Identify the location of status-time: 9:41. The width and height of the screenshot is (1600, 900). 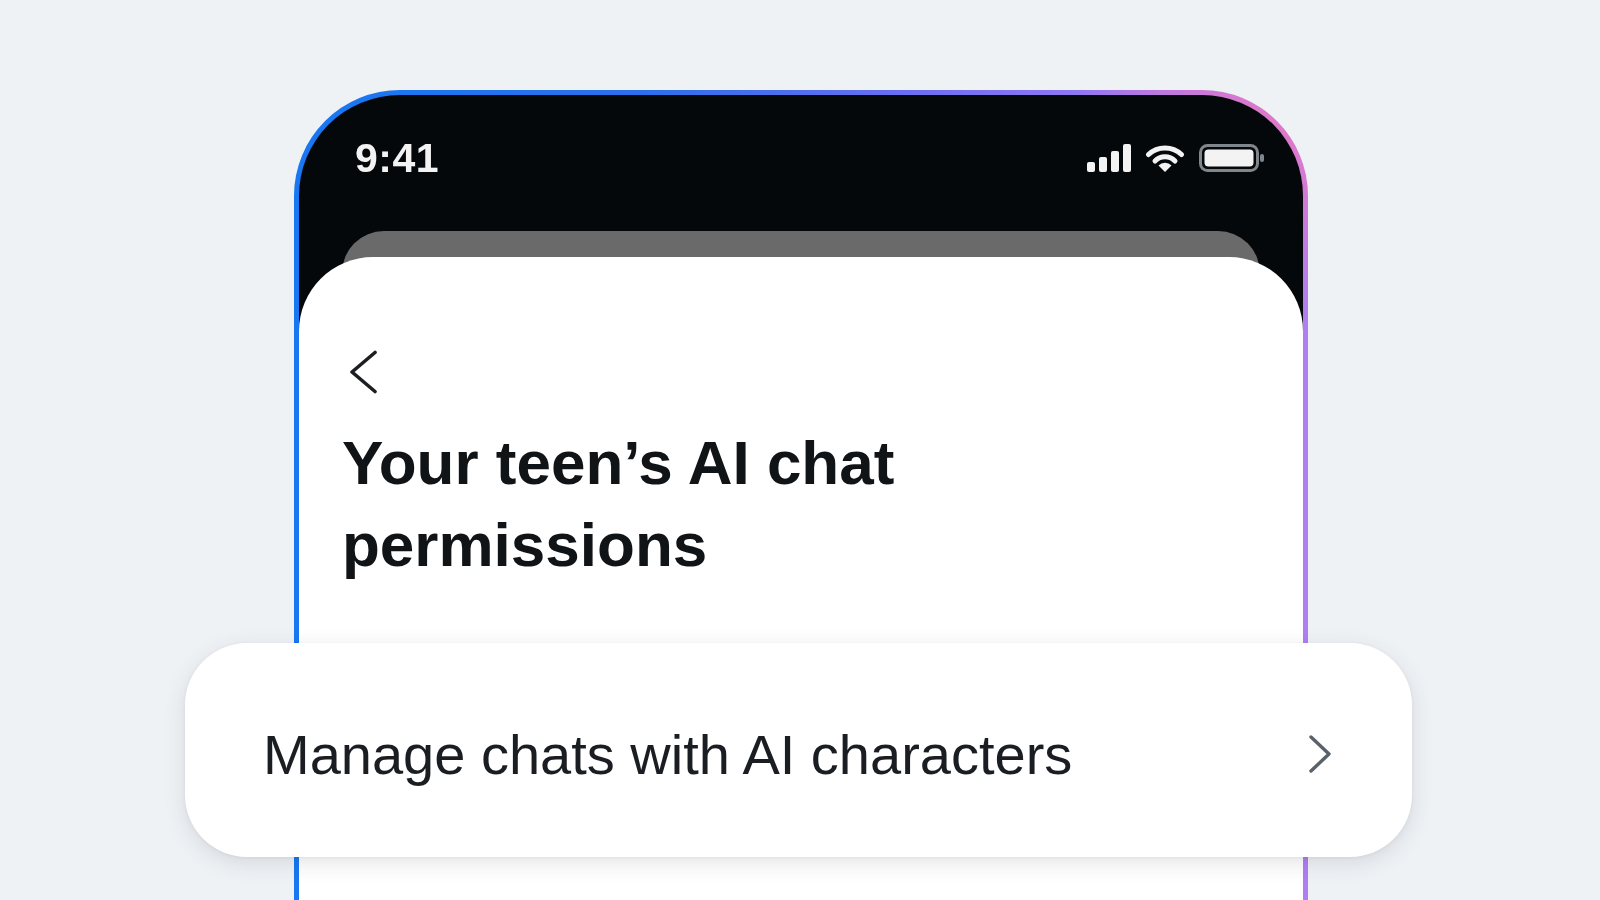
(397, 158).